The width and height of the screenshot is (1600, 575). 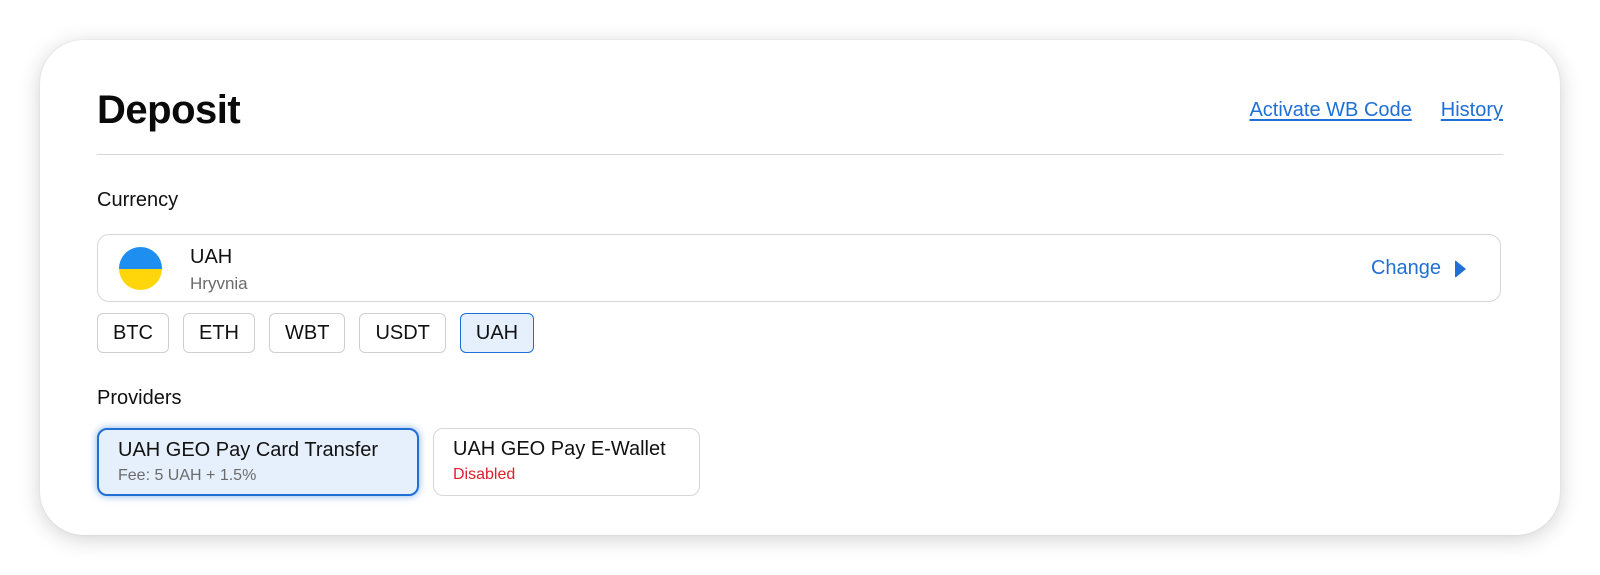 What do you see at coordinates (402, 333) in the screenshot?
I see `currency-chip-usdt: USDT` at bounding box center [402, 333].